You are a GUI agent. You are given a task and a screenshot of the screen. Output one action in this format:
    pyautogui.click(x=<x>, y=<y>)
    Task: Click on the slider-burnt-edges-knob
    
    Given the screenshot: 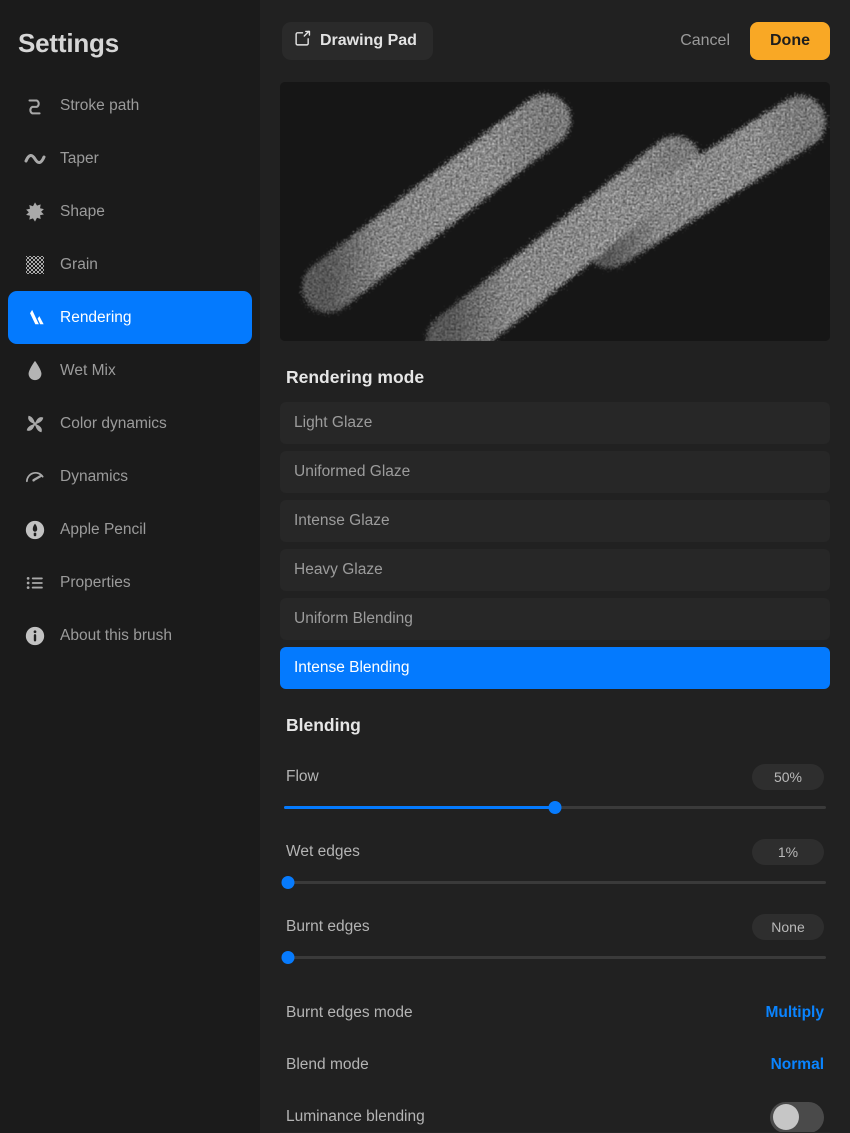 What is the action you would take?
    pyautogui.click(x=288, y=957)
    